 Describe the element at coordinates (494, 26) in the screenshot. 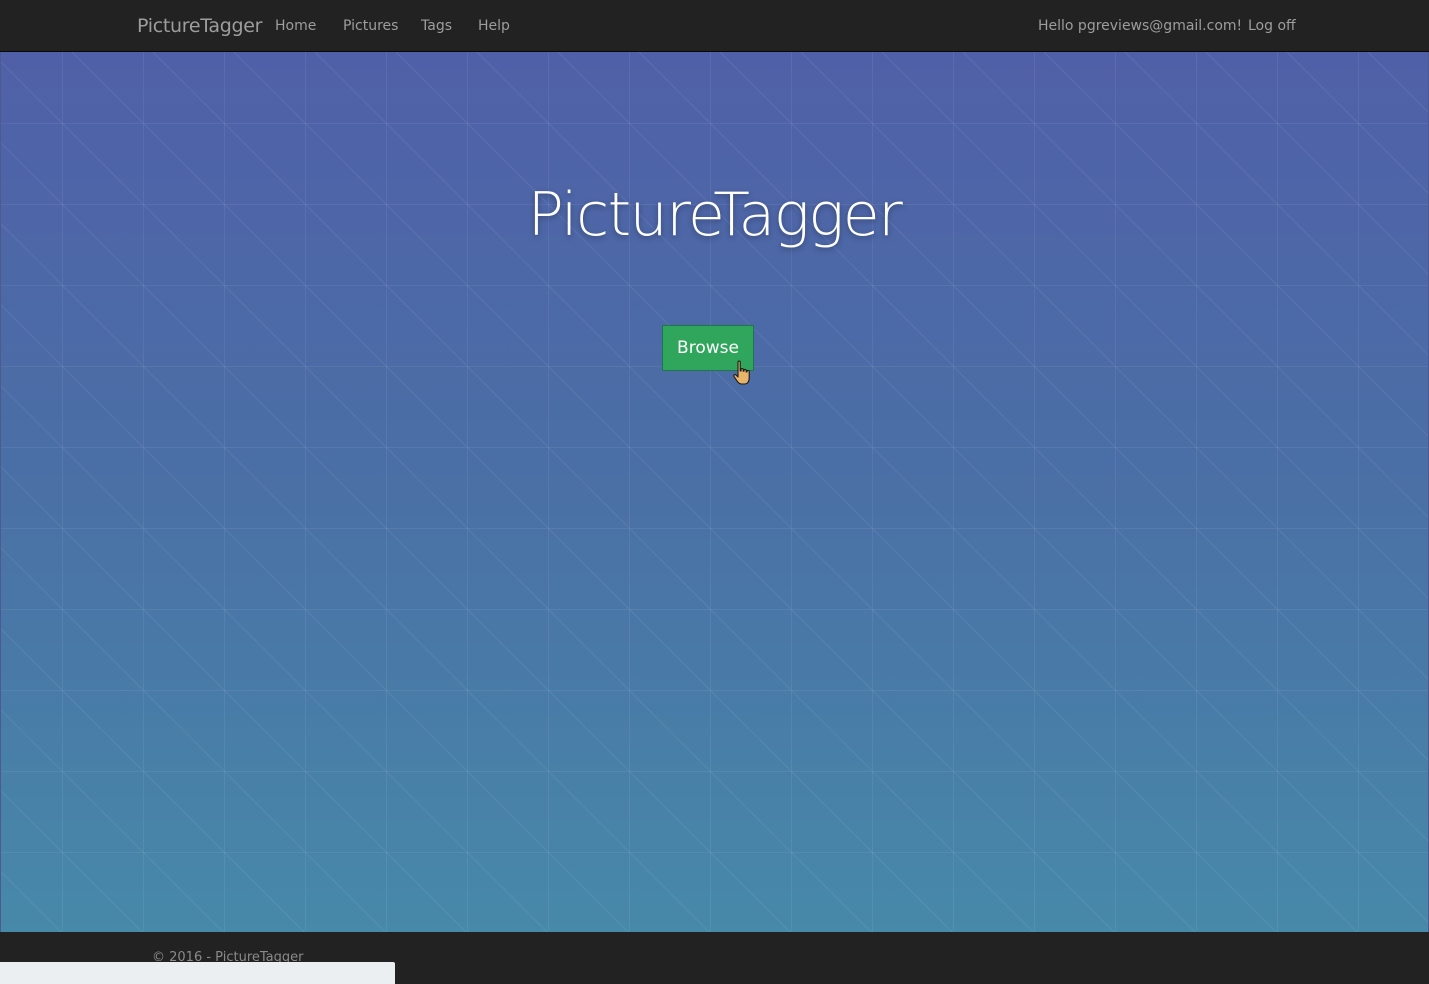

I see `nav-link-help: Help` at that location.